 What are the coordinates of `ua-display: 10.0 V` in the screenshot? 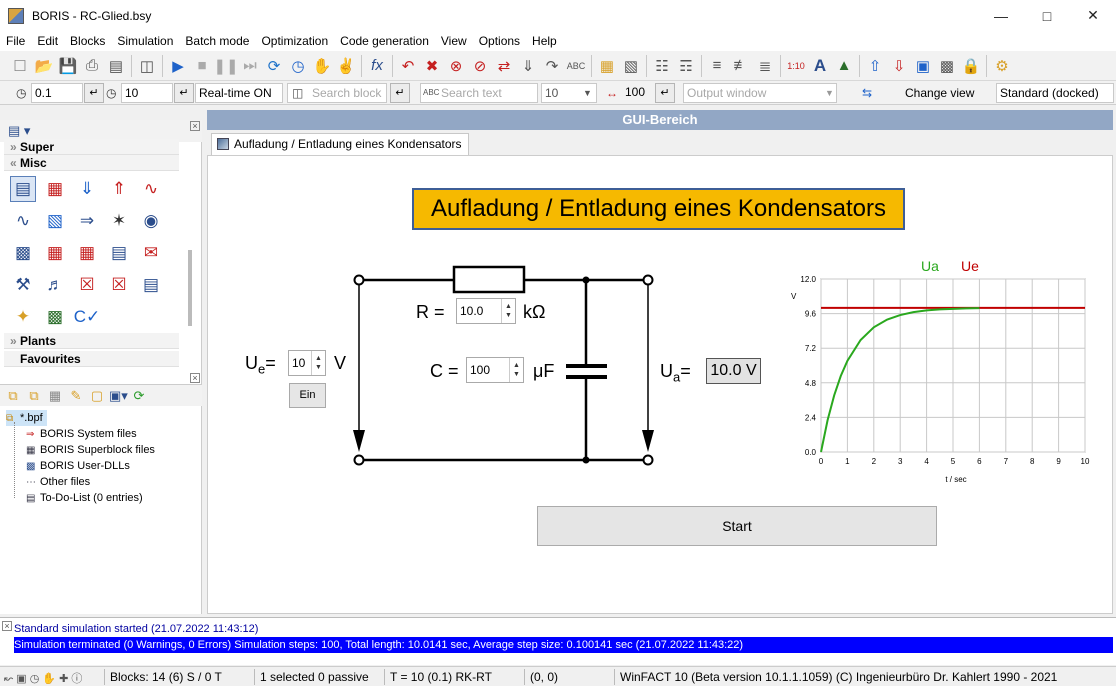 It's located at (733, 371).